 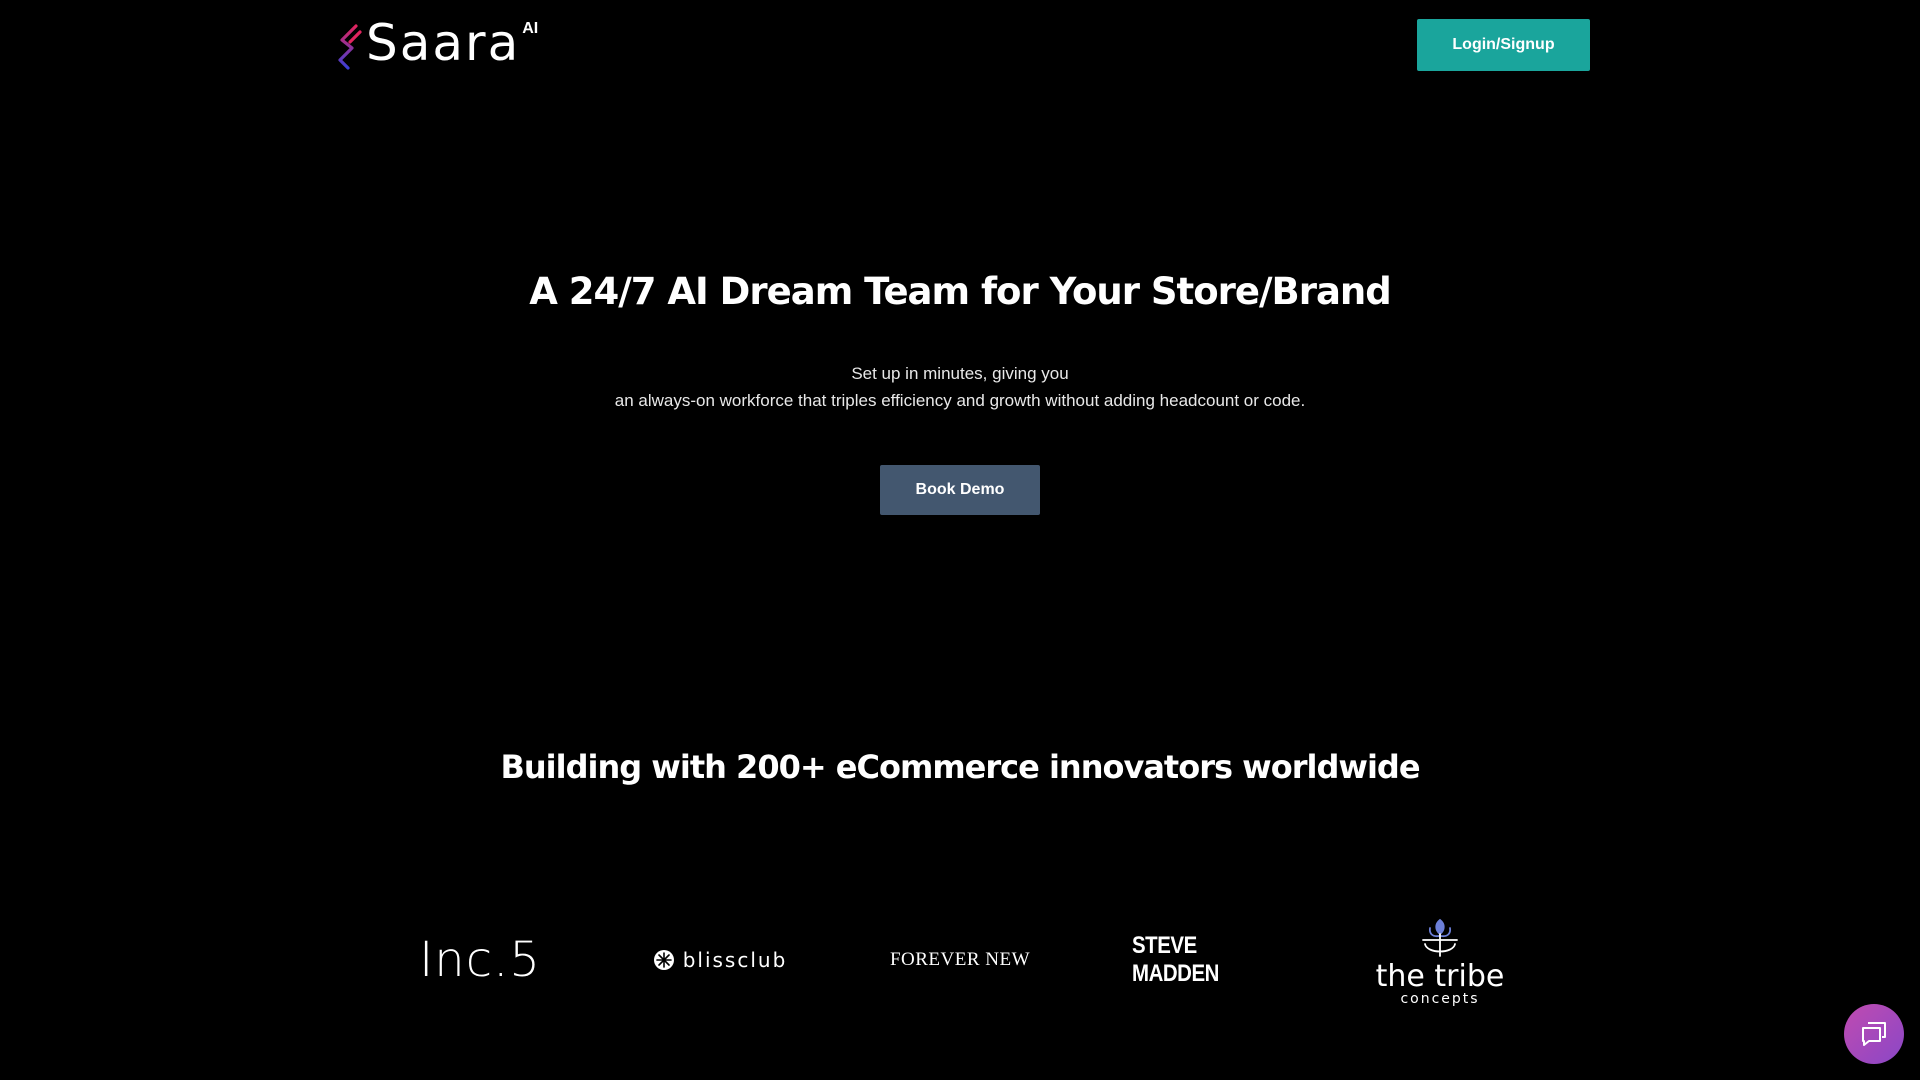 I want to click on logo-superscript: AI, so click(x=530, y=28).